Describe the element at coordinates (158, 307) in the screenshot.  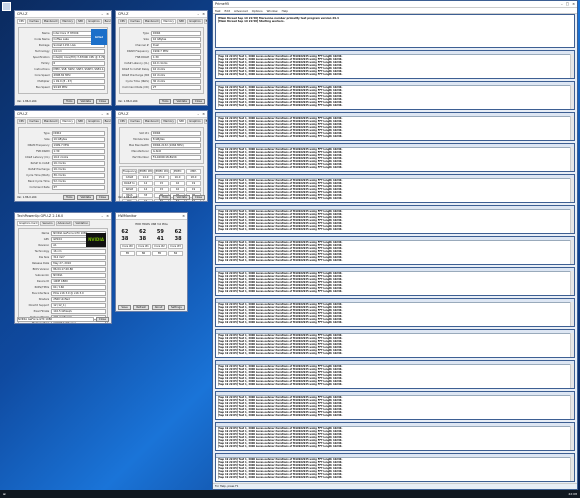
I see `about-button: About` at that location.